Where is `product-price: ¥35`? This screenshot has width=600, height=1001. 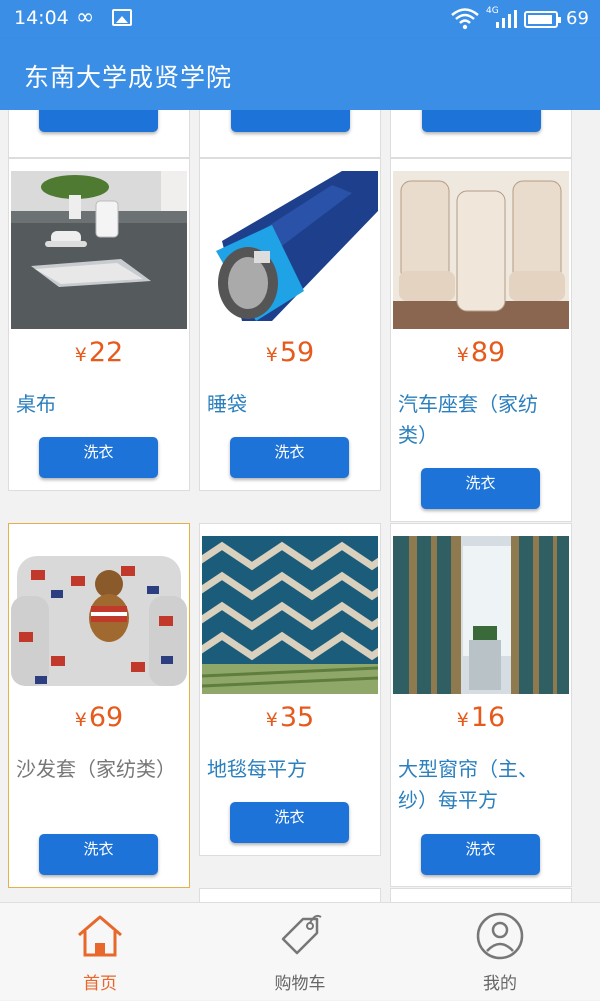 product-price: ¥35 is located at coordinates (290, 717).